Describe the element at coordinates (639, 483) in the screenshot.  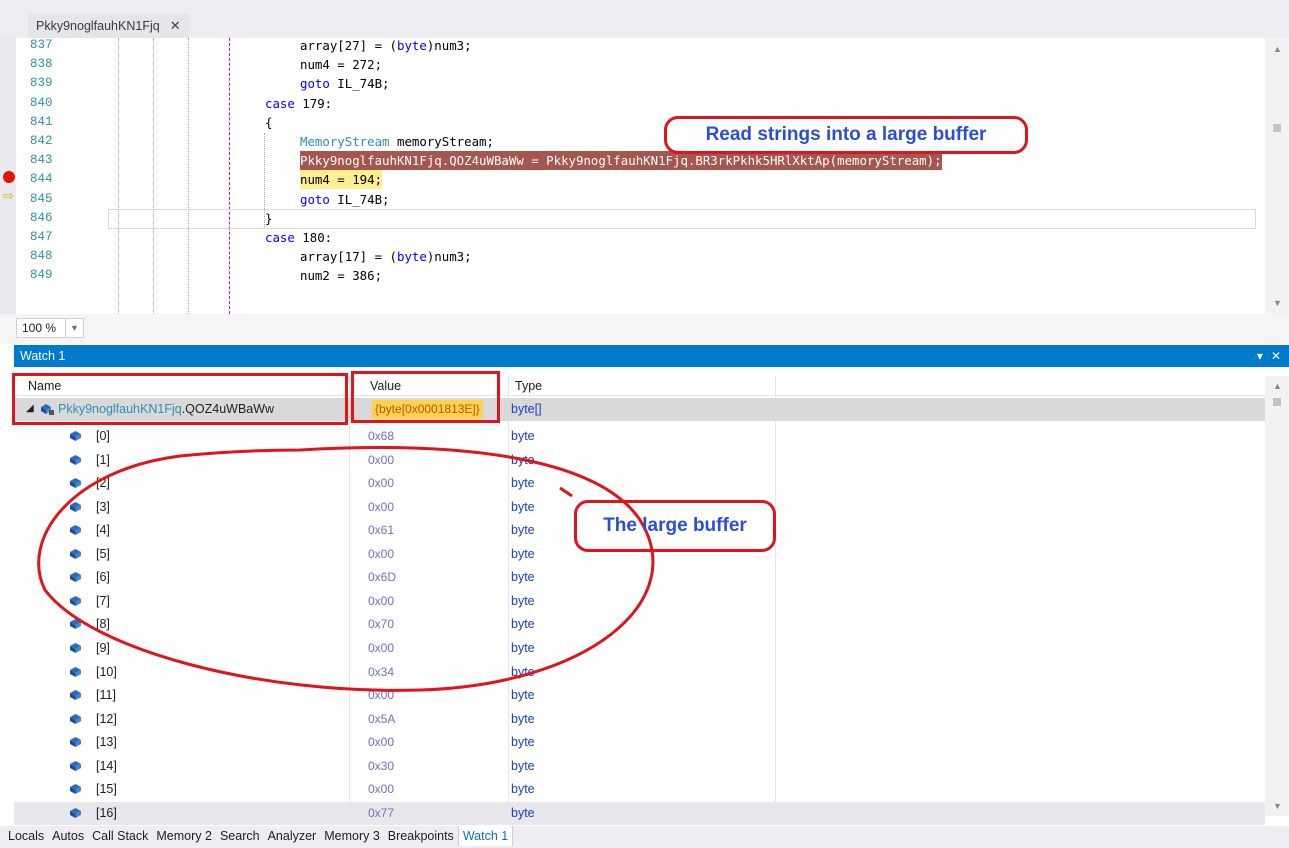
I see `watch-item-row: [2] 0x00 byte` at that location.